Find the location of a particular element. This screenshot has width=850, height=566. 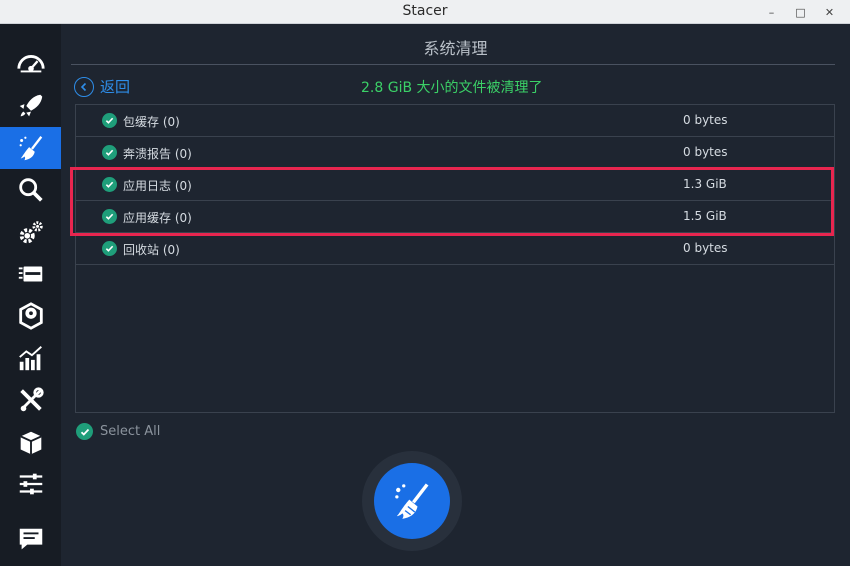

sidebar-item-feedback is located at coordinates (30, 539).